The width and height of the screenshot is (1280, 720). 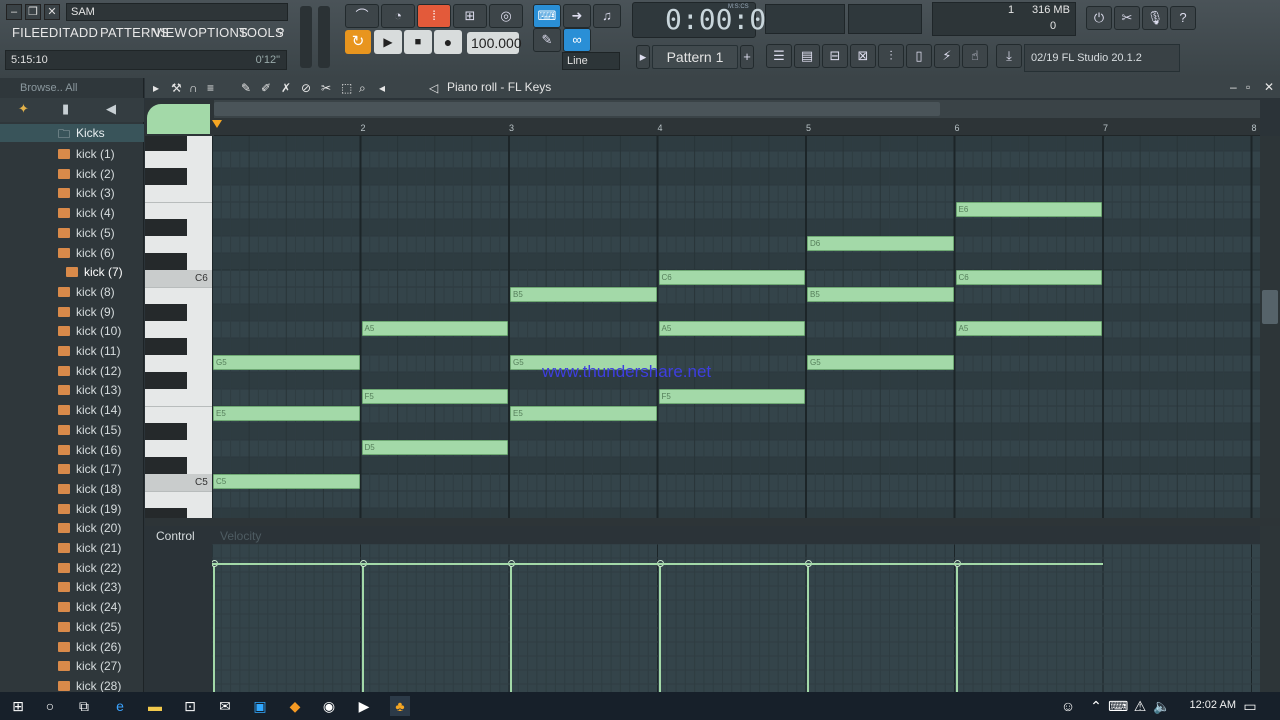 I want to click on browser-item: kick (16), so click(x=72, y=450).